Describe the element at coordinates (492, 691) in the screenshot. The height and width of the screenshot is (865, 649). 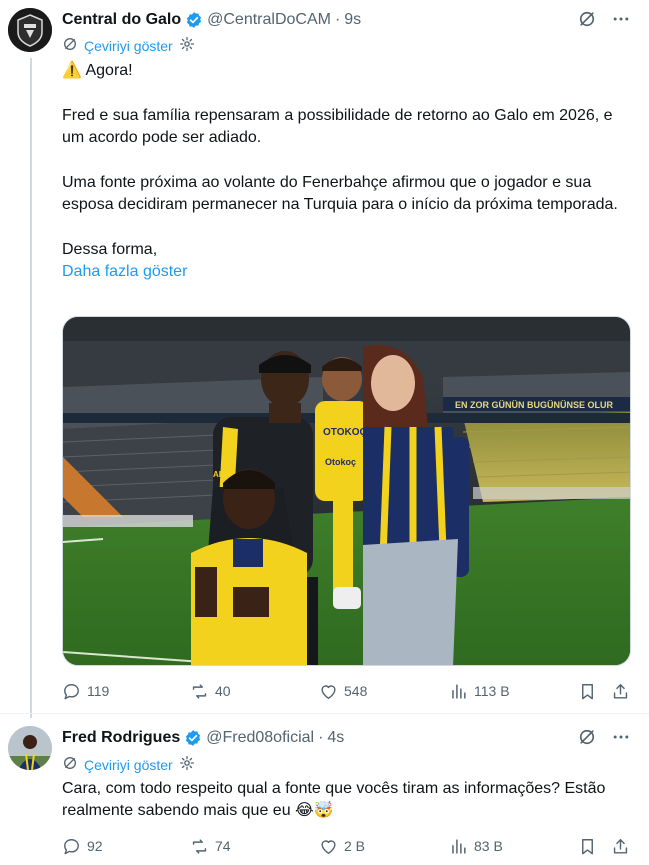
I see `views-count: 113 B` at that location.